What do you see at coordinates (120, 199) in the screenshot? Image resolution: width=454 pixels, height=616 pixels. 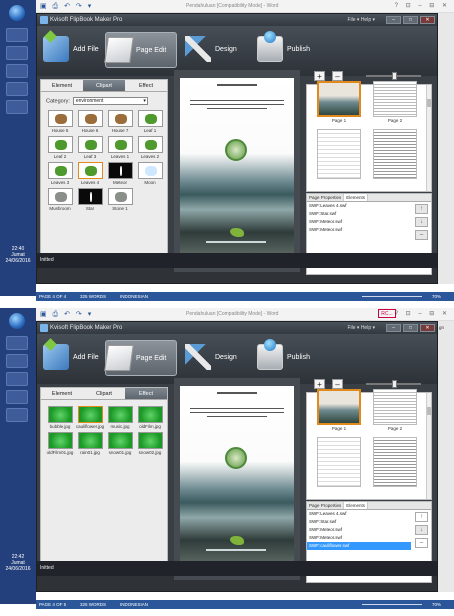 I see `clipart-item: Stone 1` at bounding box center [120, 199].